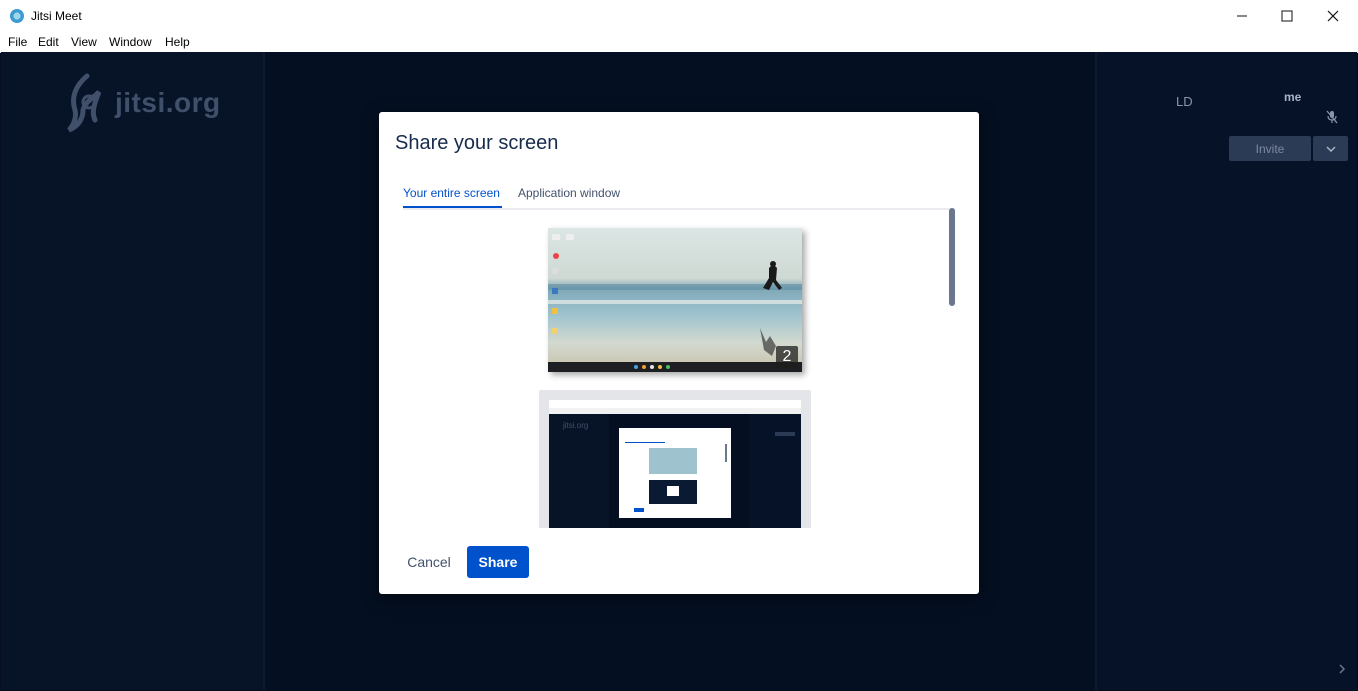 Image resolution: width=1358 pixels, height=691 pixels. Describe the element at coordinates (84, 42) in the screenshot. I see `menu-view: View` at that location.